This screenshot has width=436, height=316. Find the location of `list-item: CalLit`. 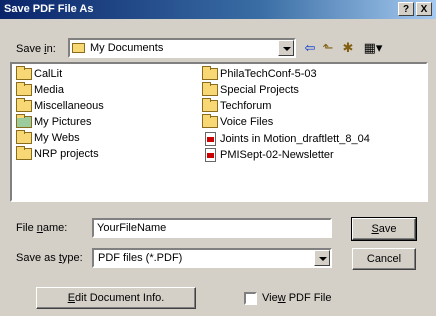

list-item: CalLit is located at coordinates (39, 74).